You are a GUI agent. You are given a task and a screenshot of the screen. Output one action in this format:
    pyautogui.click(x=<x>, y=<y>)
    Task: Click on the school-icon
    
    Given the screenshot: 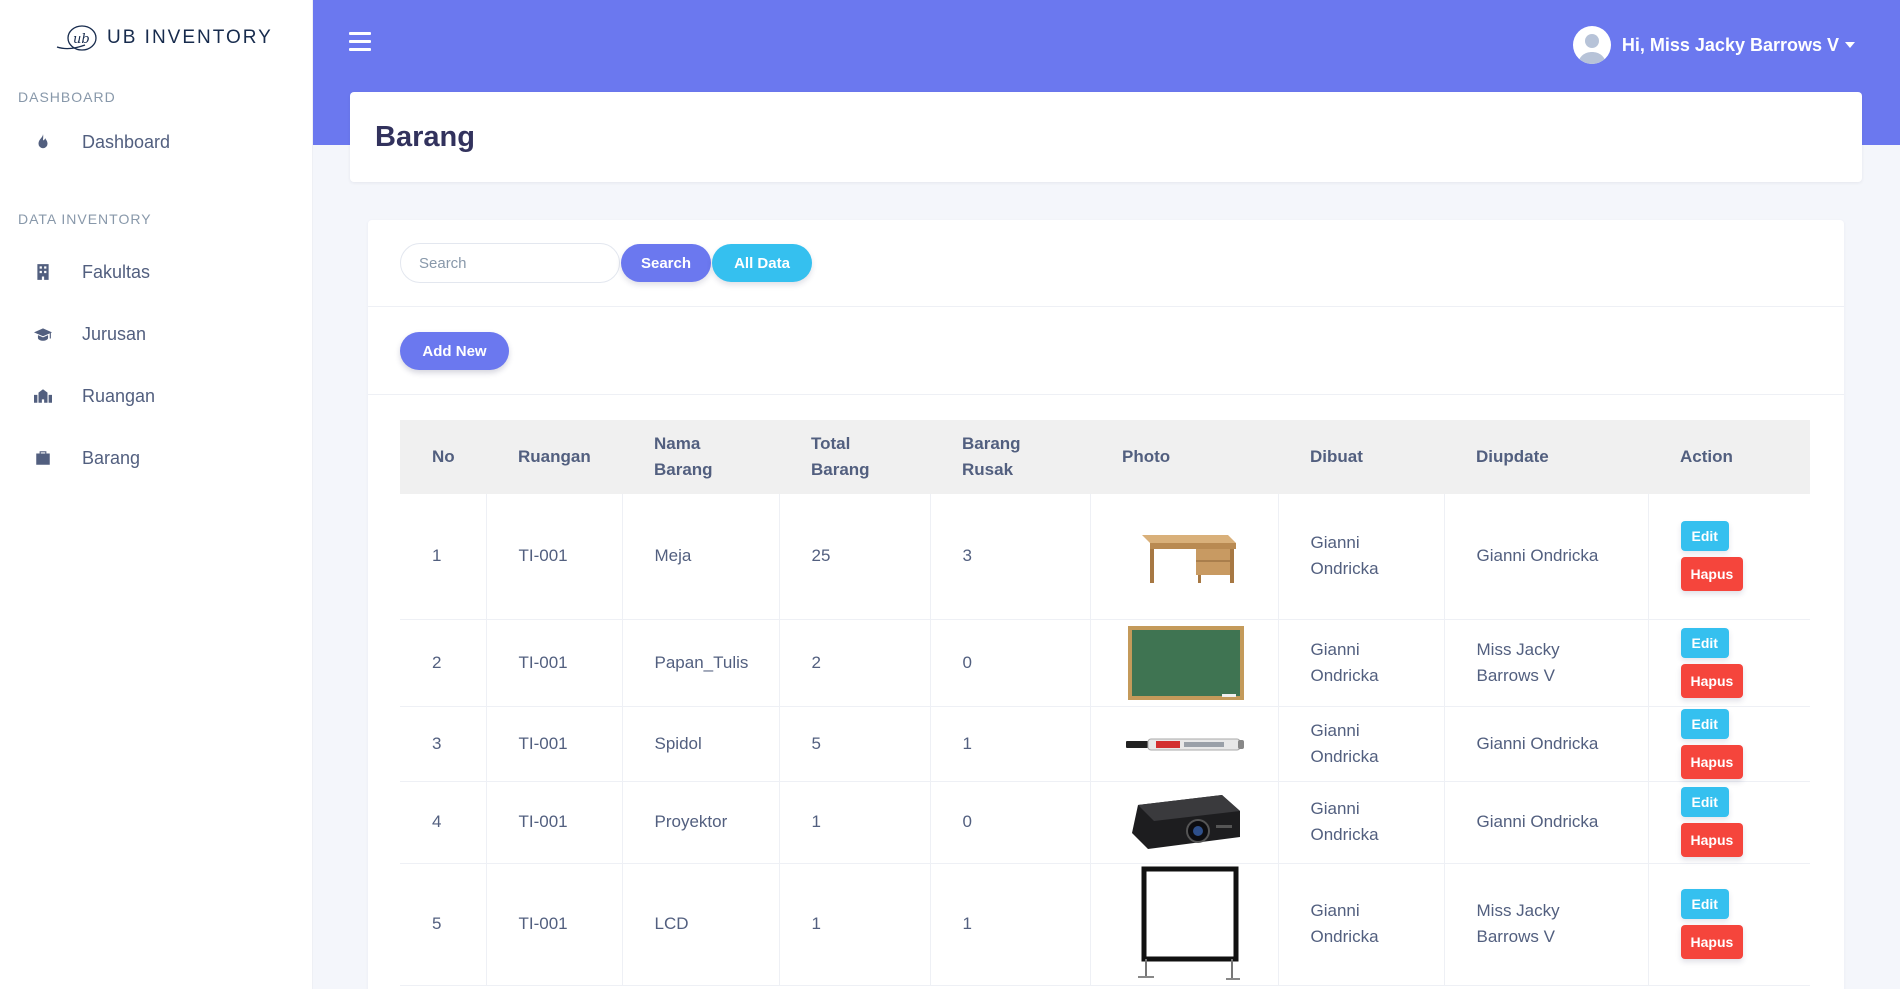 What is the action you would take?
    pyautogui.click(x=43, y=396)
    